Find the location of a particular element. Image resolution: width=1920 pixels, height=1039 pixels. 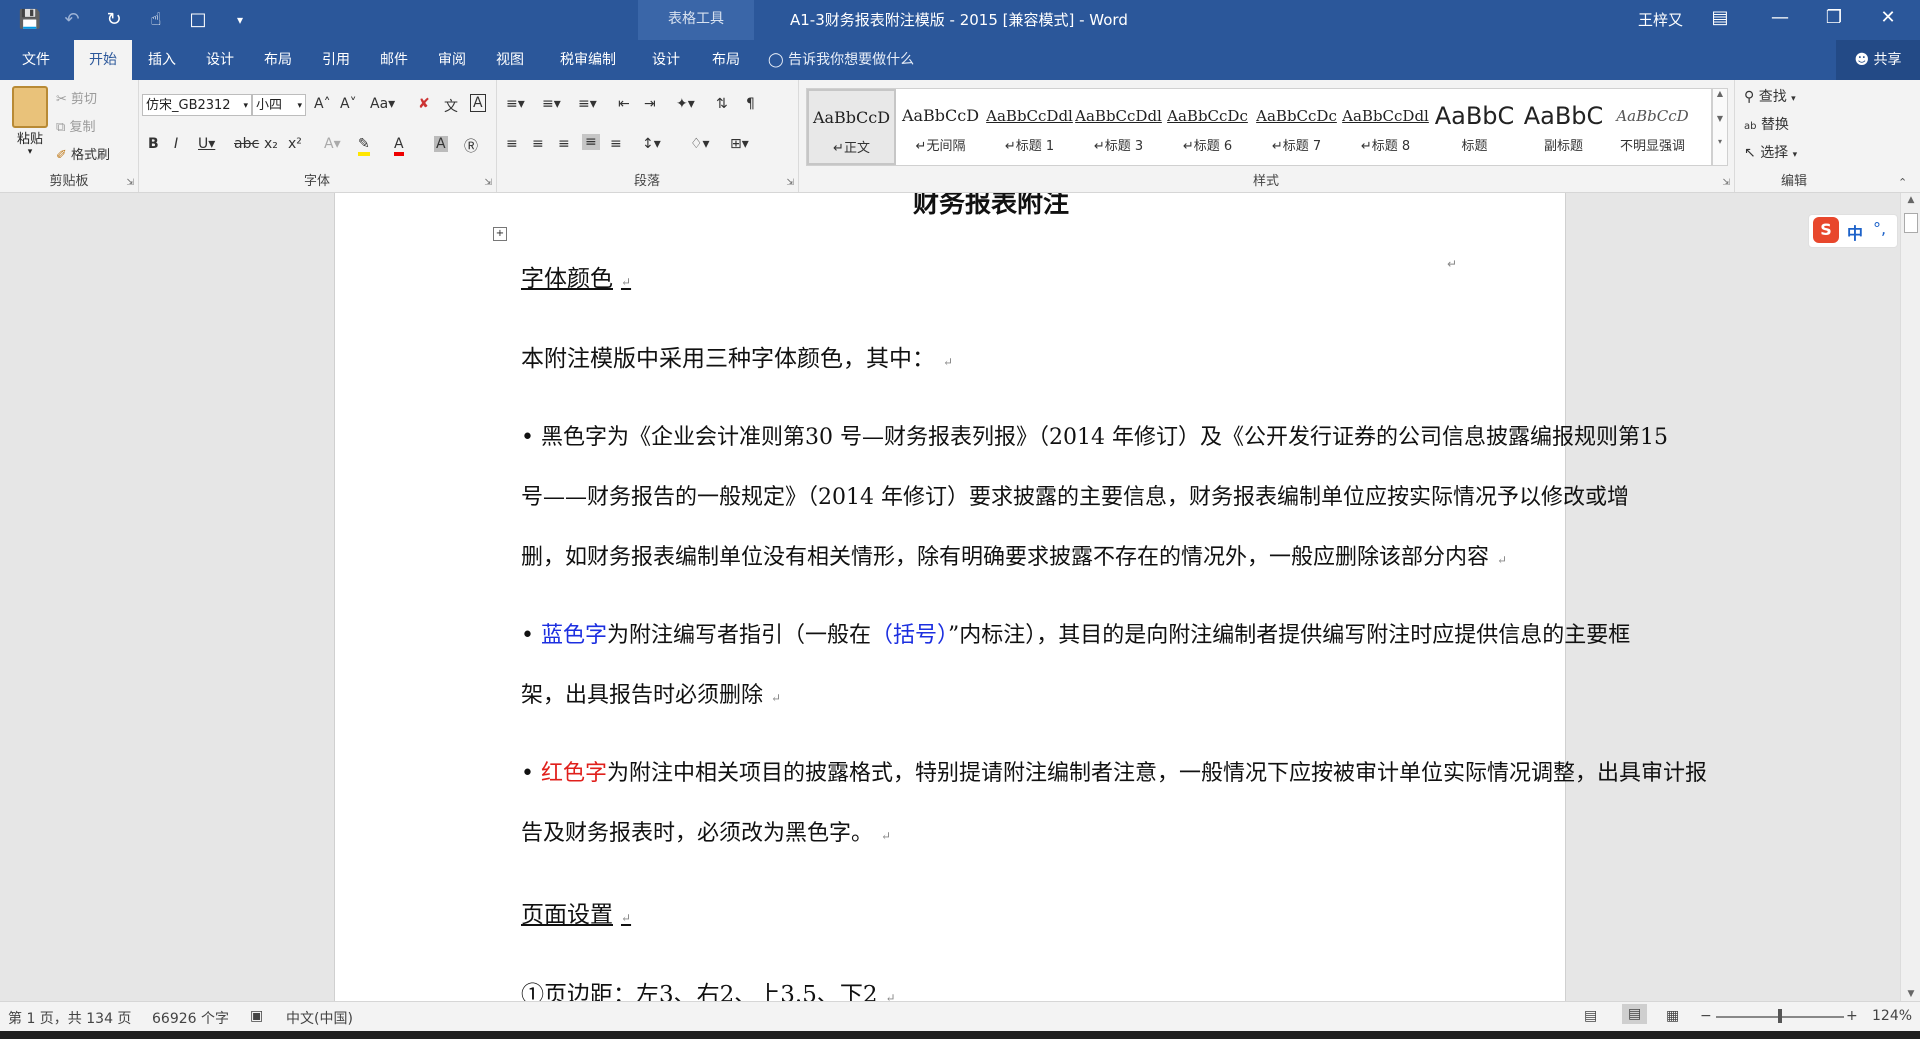

tab-view: 视图 is located at coordinates (510, 60).